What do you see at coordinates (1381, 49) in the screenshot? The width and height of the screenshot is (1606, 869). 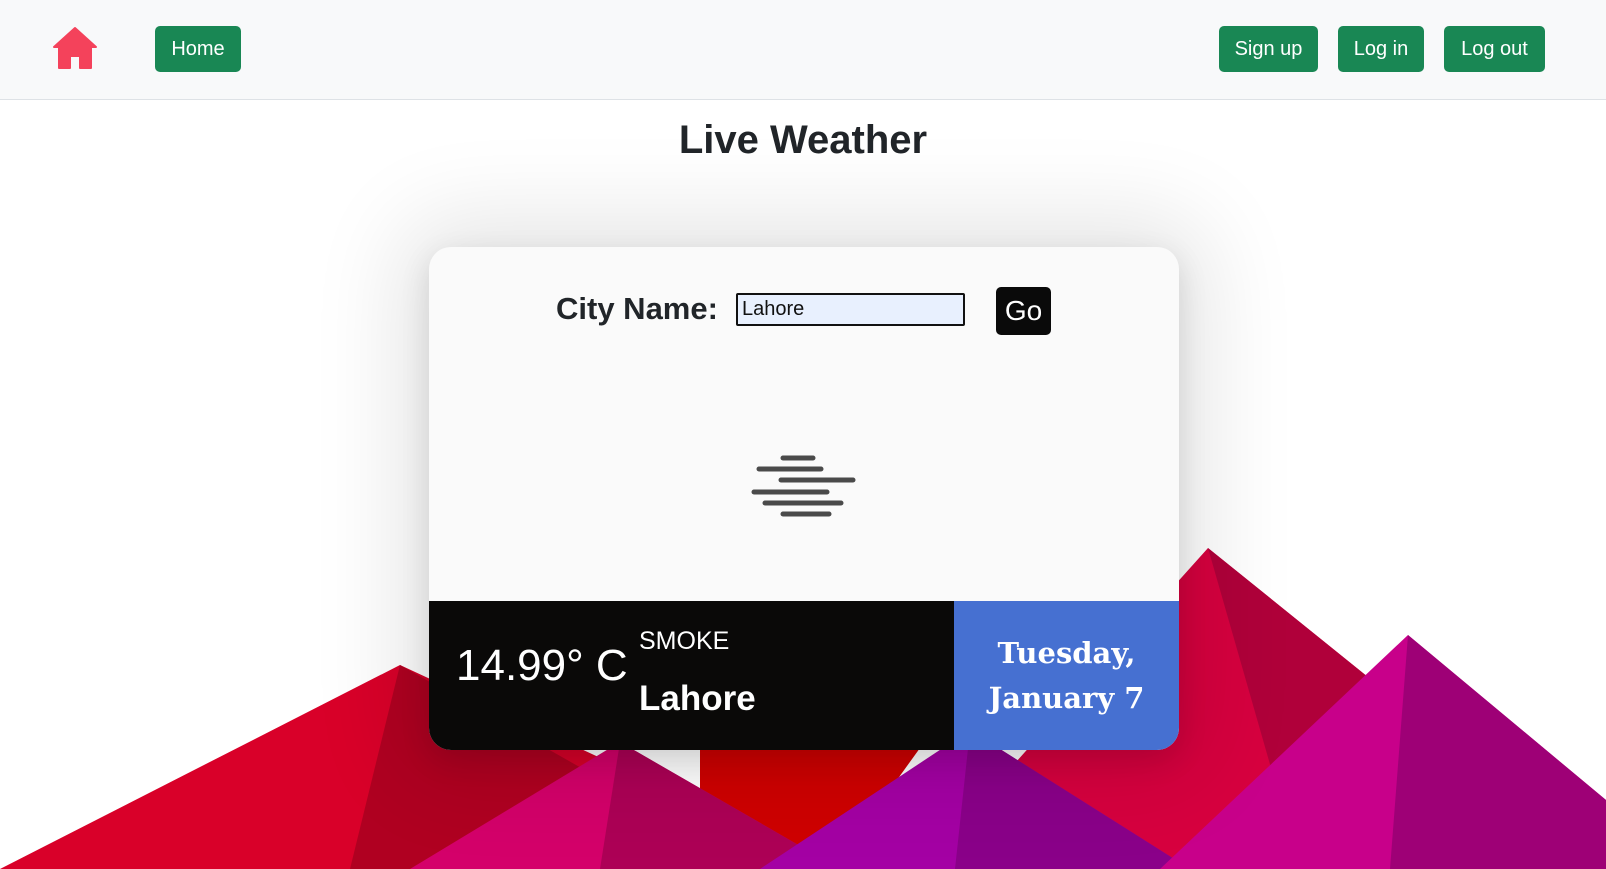 I see `log-in-button: Log in` at bounding box center [1381, 49].